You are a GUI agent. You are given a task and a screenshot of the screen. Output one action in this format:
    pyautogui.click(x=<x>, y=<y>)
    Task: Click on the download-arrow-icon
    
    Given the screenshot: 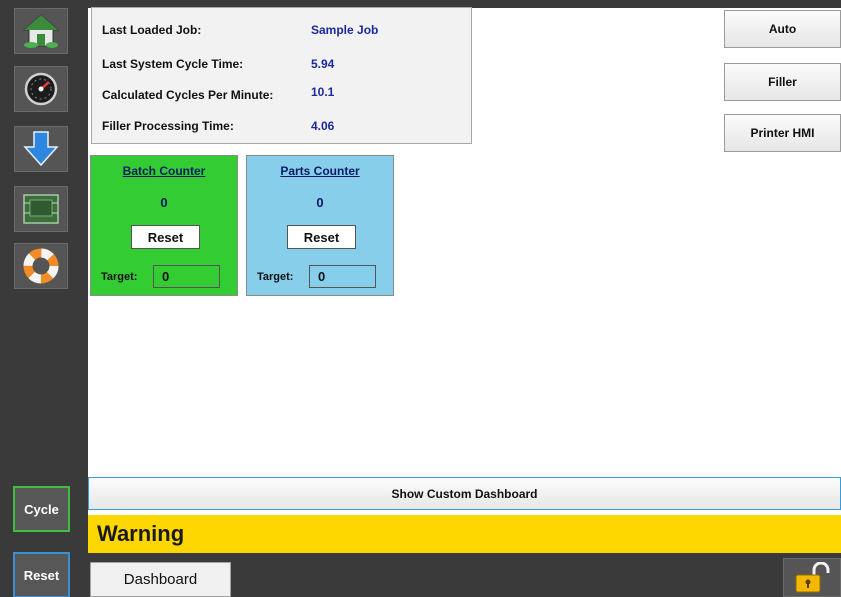 What is the action you would take?
    pyautogui.click(x=41, y=149)
    